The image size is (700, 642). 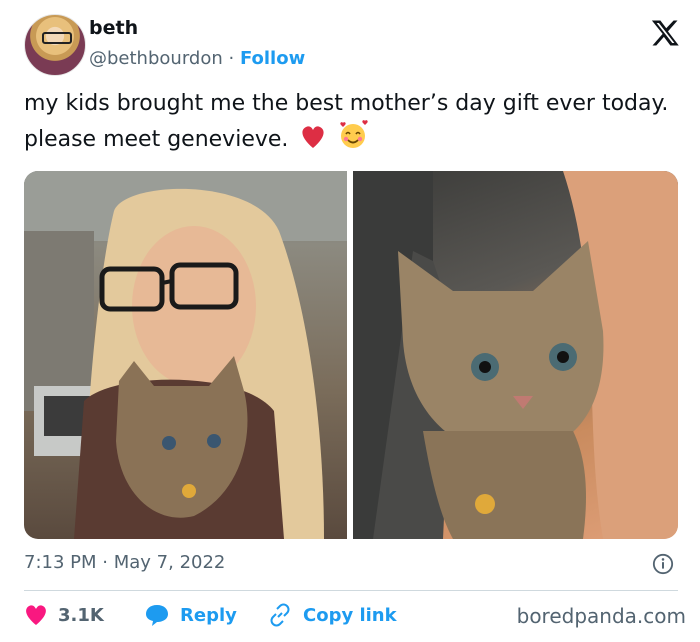 What do you see at coordinates (81, 615) in the screenshot?
I see `like-count: 3.1K` at bounding box center [81, 615].